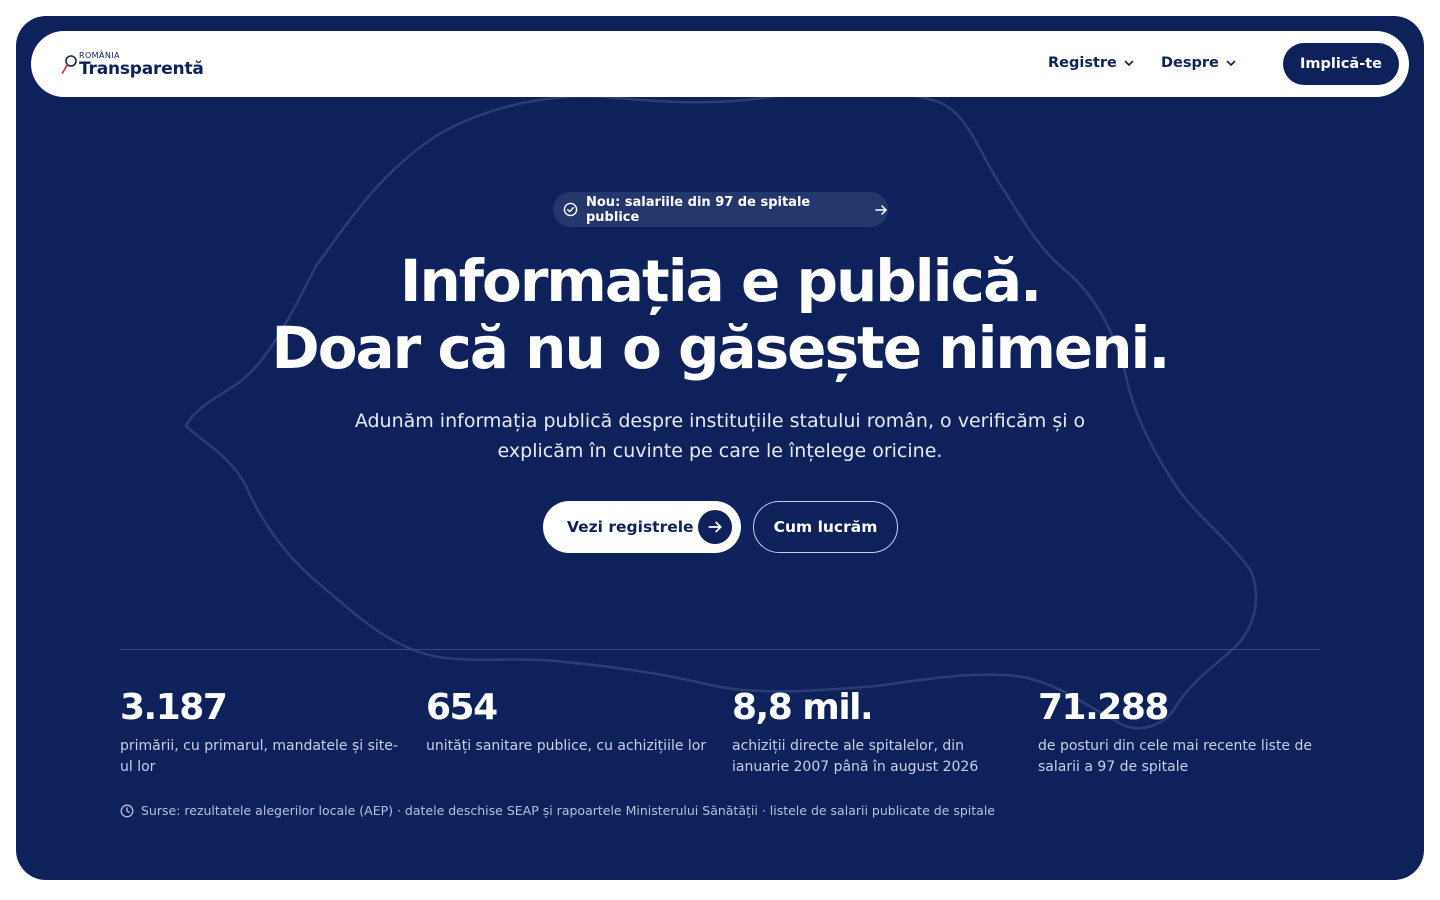 The width and height of the screenshot is (1440, 900). I want to click on arrow-right-icon, so click(881, 209).